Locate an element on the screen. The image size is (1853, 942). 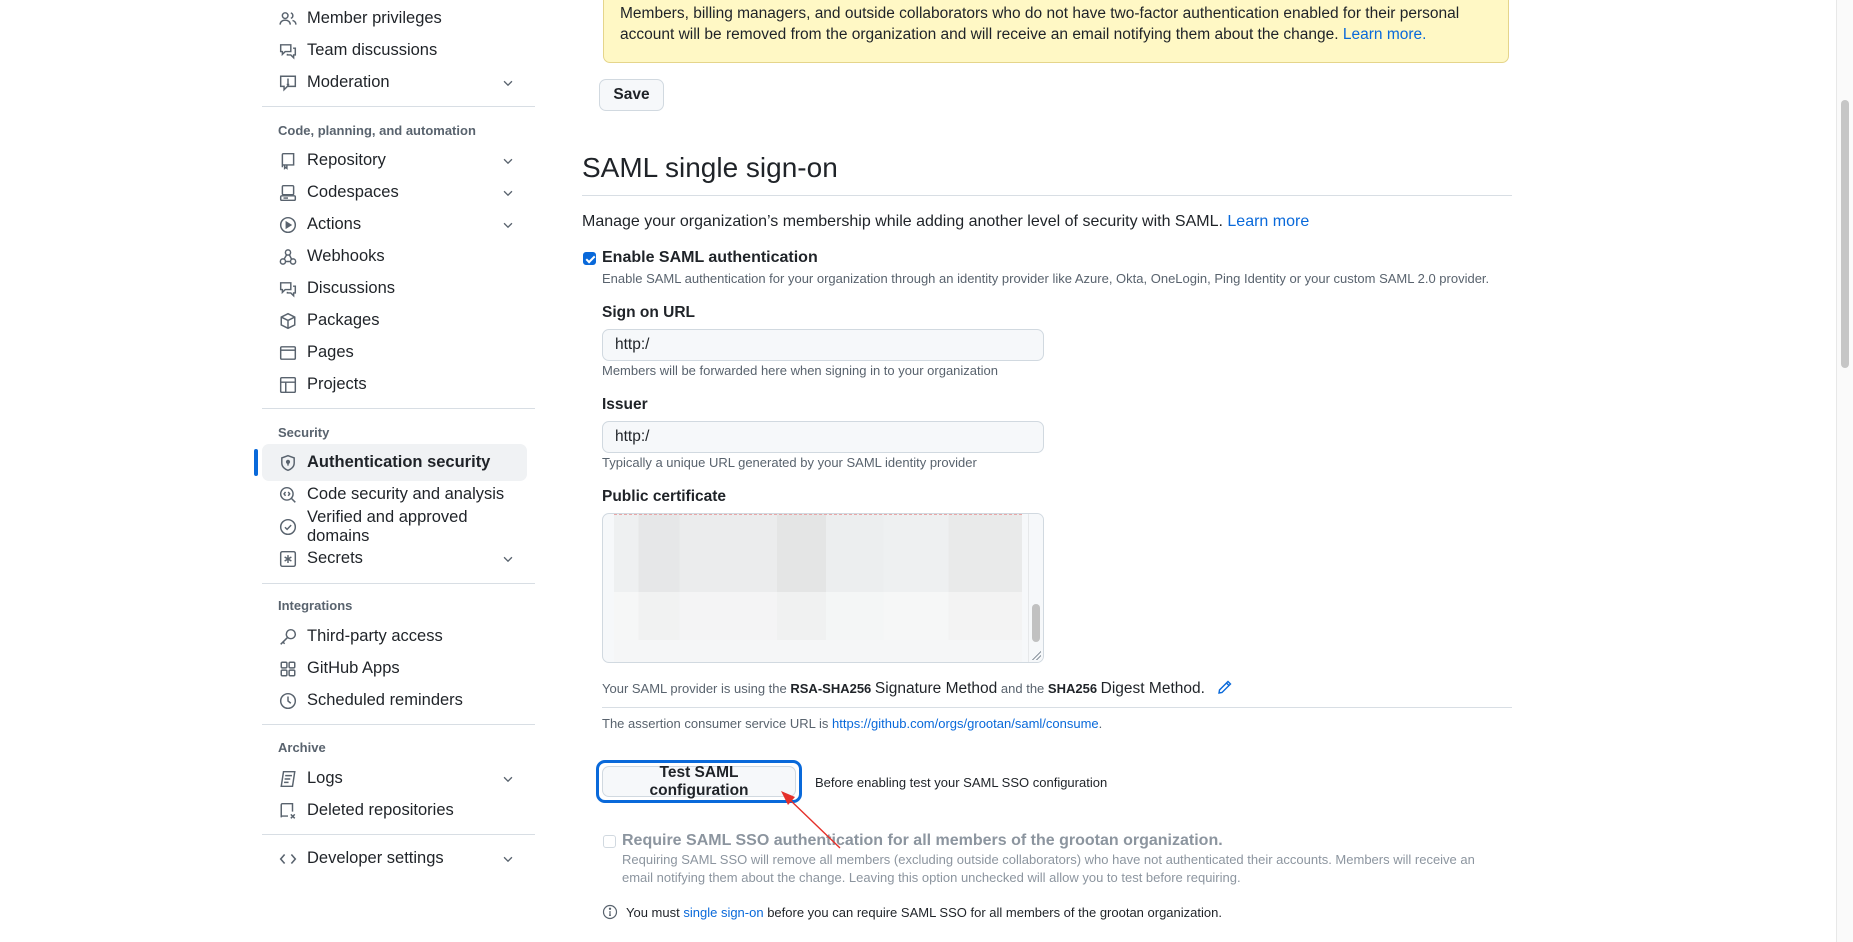
key-icon is located at coordinates (287, 636).